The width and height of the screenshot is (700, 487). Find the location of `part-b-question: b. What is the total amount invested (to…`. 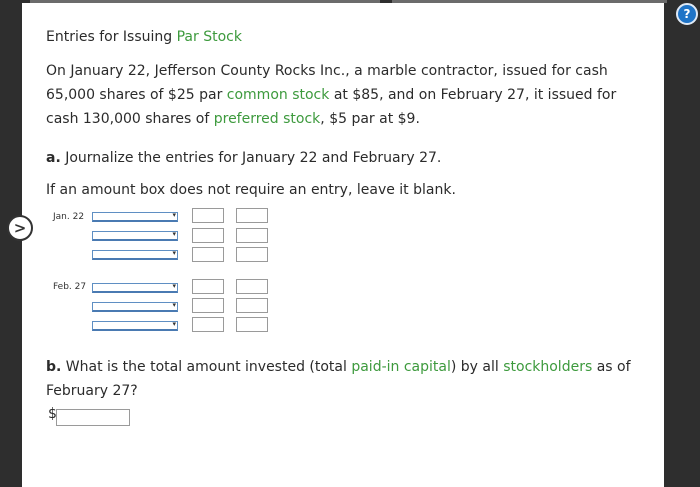

part-b-question: b. What is the total amount invested (to… is located at coordinates (353, 379).